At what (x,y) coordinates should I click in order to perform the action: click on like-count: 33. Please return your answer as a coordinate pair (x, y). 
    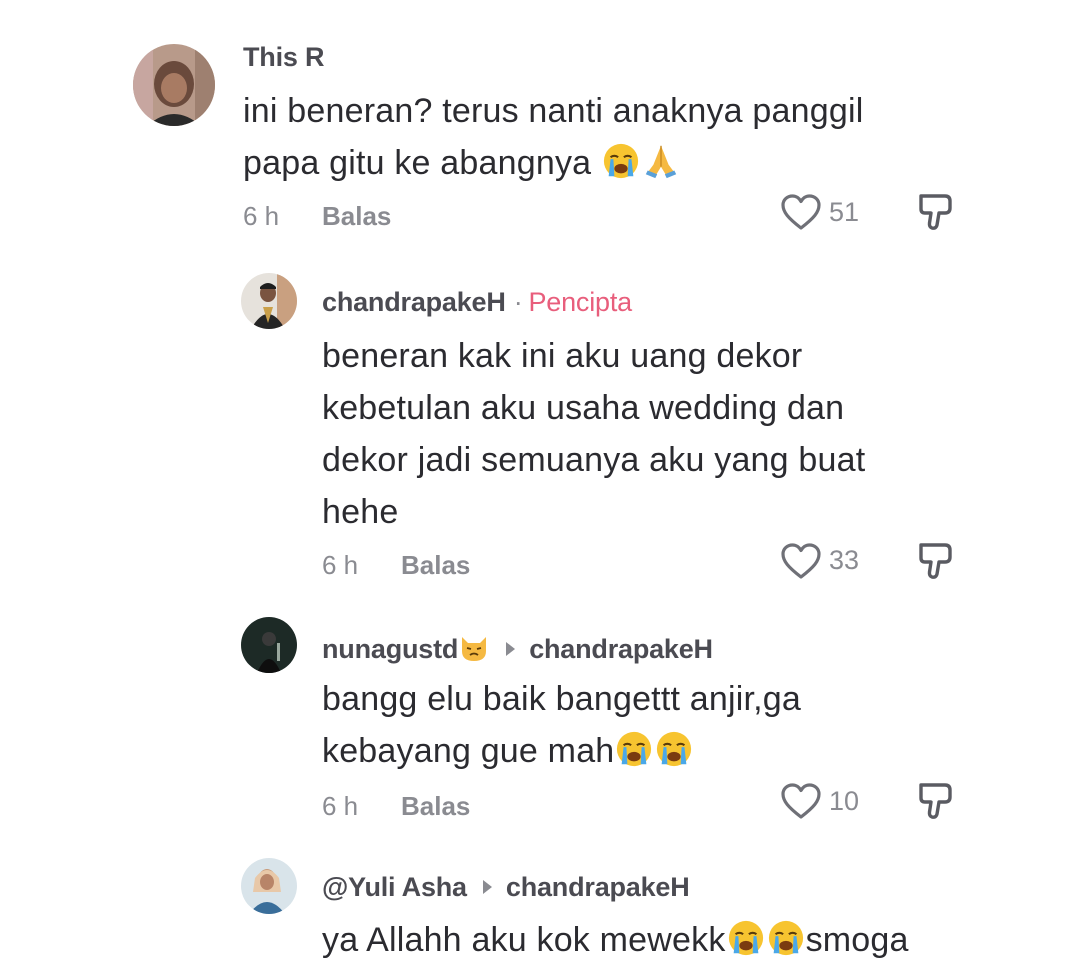
    Looking at the image, I should click on (844, 560).